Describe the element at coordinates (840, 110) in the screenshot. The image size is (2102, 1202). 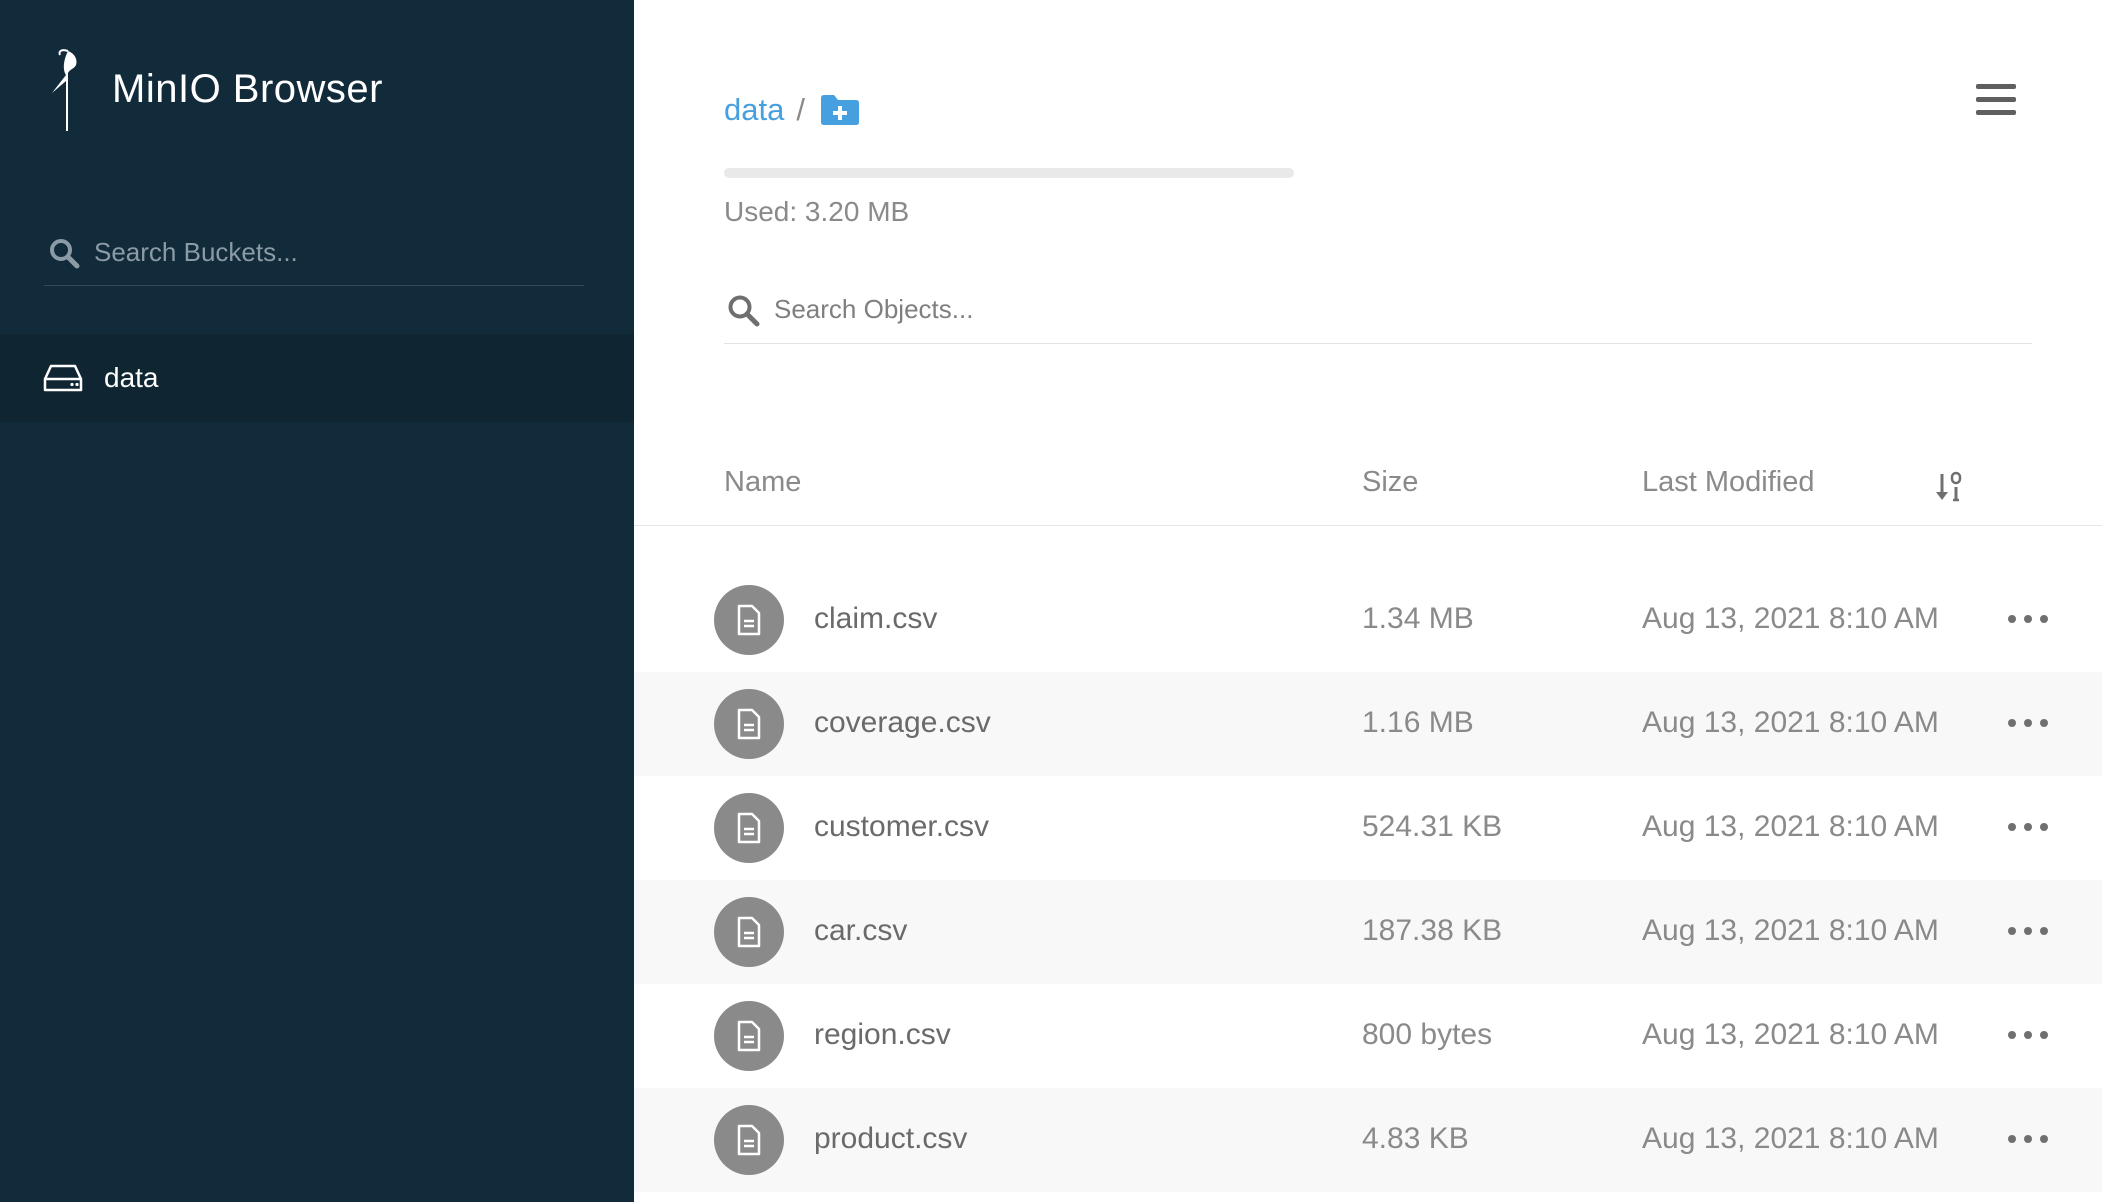
I see `folder-plus-icon` at that location.